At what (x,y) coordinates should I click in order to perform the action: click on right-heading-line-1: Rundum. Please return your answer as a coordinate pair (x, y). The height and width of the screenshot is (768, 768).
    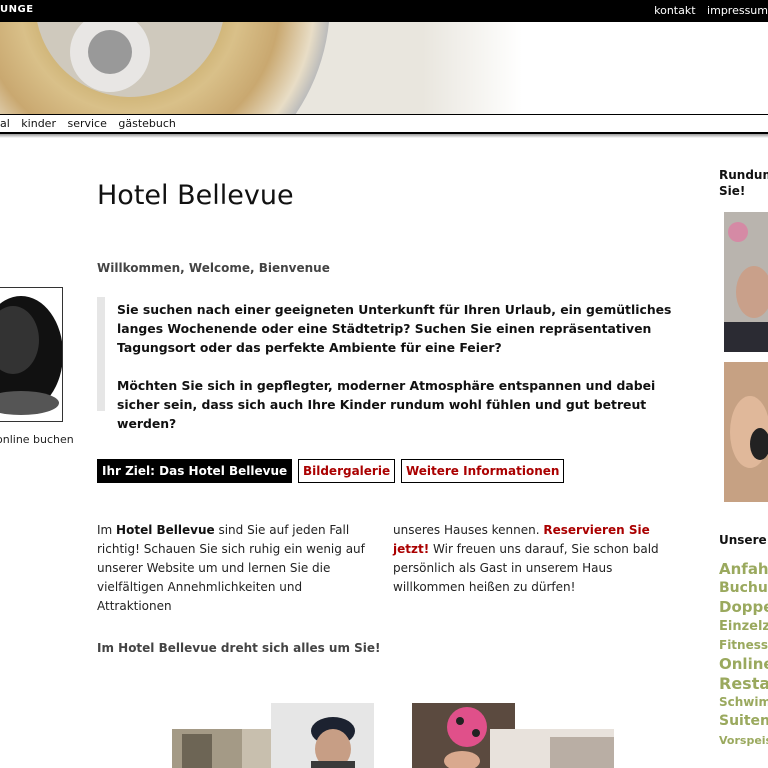
    Looking at the image, I should click on (743, 175).